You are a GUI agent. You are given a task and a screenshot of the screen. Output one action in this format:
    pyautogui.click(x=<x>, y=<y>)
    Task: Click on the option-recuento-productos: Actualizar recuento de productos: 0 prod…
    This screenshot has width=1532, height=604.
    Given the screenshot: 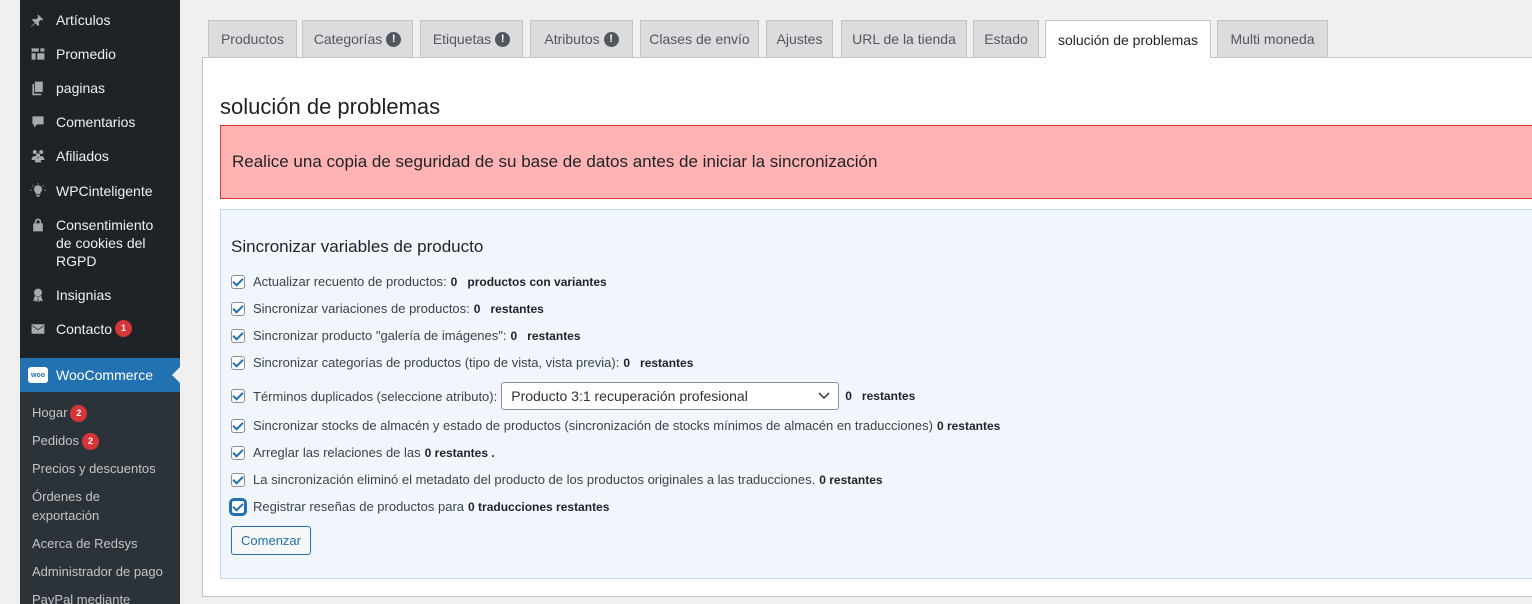 What is the action you would take?
    pyautogui.click(x=419, y=281)
    